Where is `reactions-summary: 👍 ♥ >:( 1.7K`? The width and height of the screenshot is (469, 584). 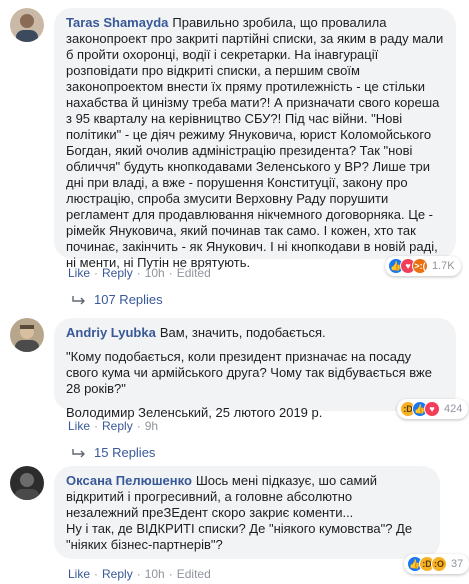 reactions-summary: 👍 ♥ >:( 1.7K is located at coordinates (423, 266).